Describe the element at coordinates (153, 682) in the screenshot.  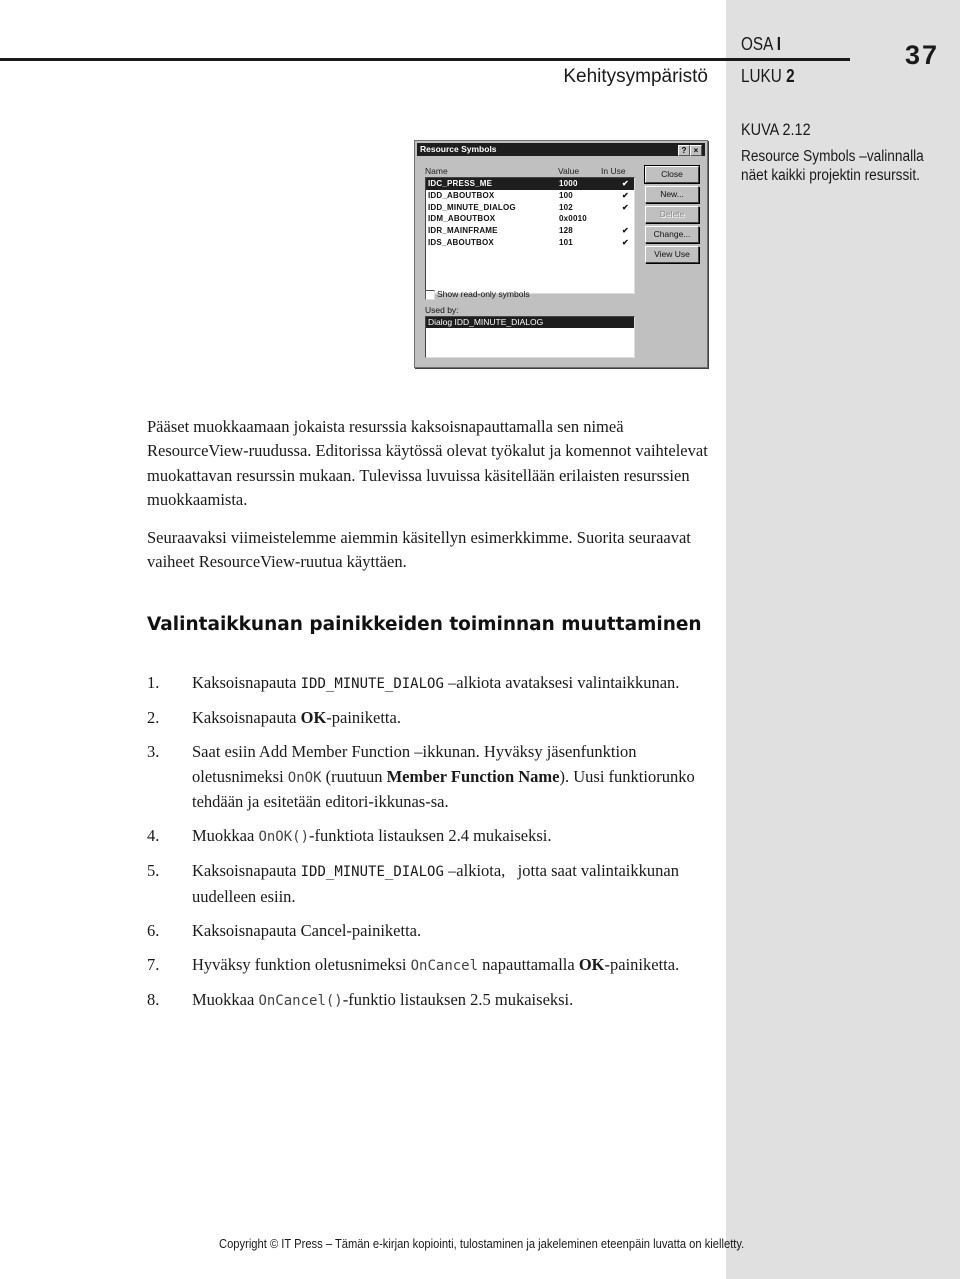
I see `step-number: 1.` at that location.